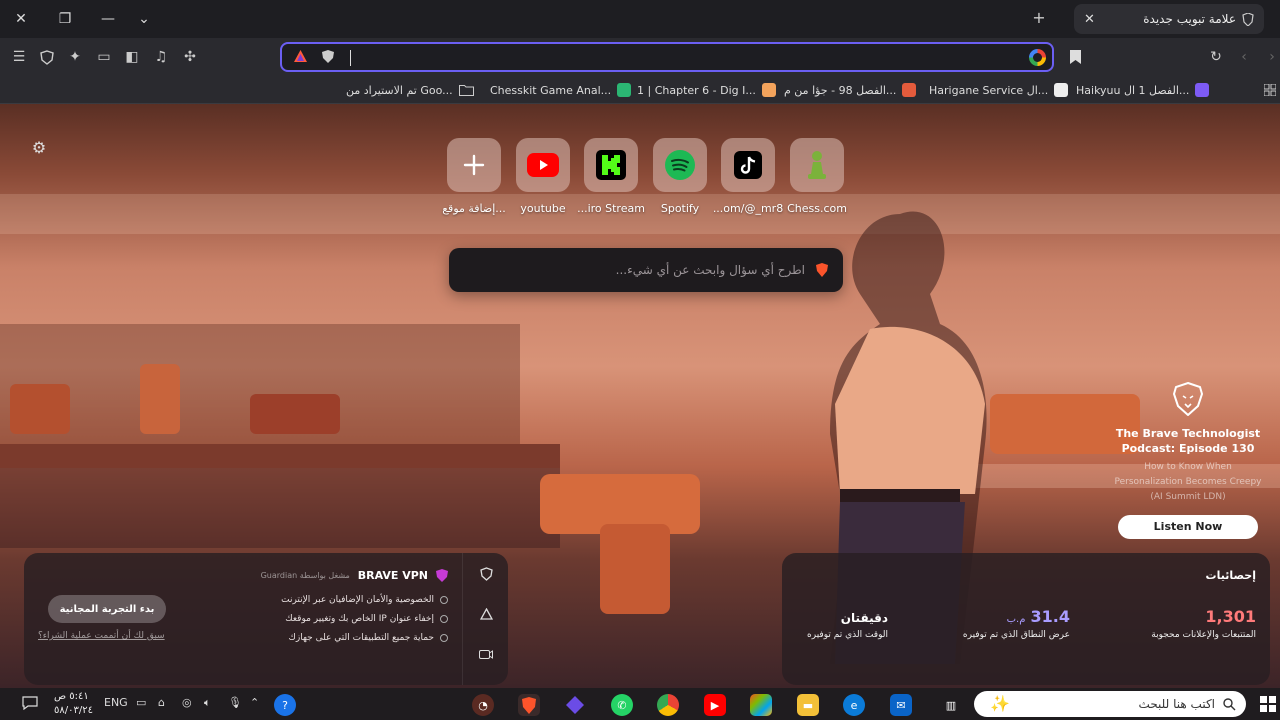 This screenshot has width=1280, height=720. Describe the element at coordinates (285, 705) in the screenshot. I see `help-icon: ?` at that location.